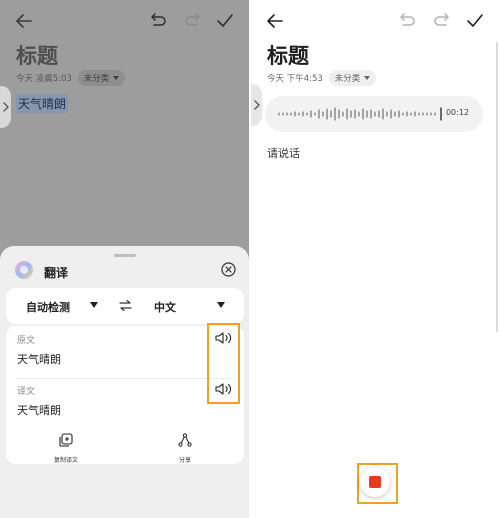  Describe the element at coordinates (457, 112) in the screenshot. I see `recording-duration: 00:12` at that location.